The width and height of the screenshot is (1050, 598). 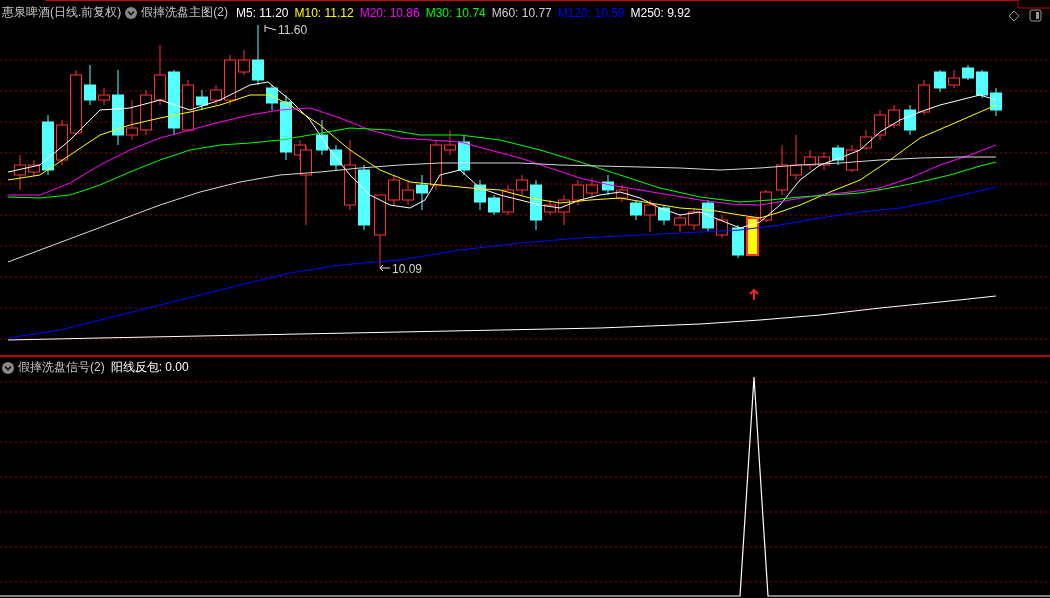 What do you see at coordinates (61, 367) in the screenshot?
I see `indicator-name: 假摔洗盘信号(2)` at bounding box center [61, 367].